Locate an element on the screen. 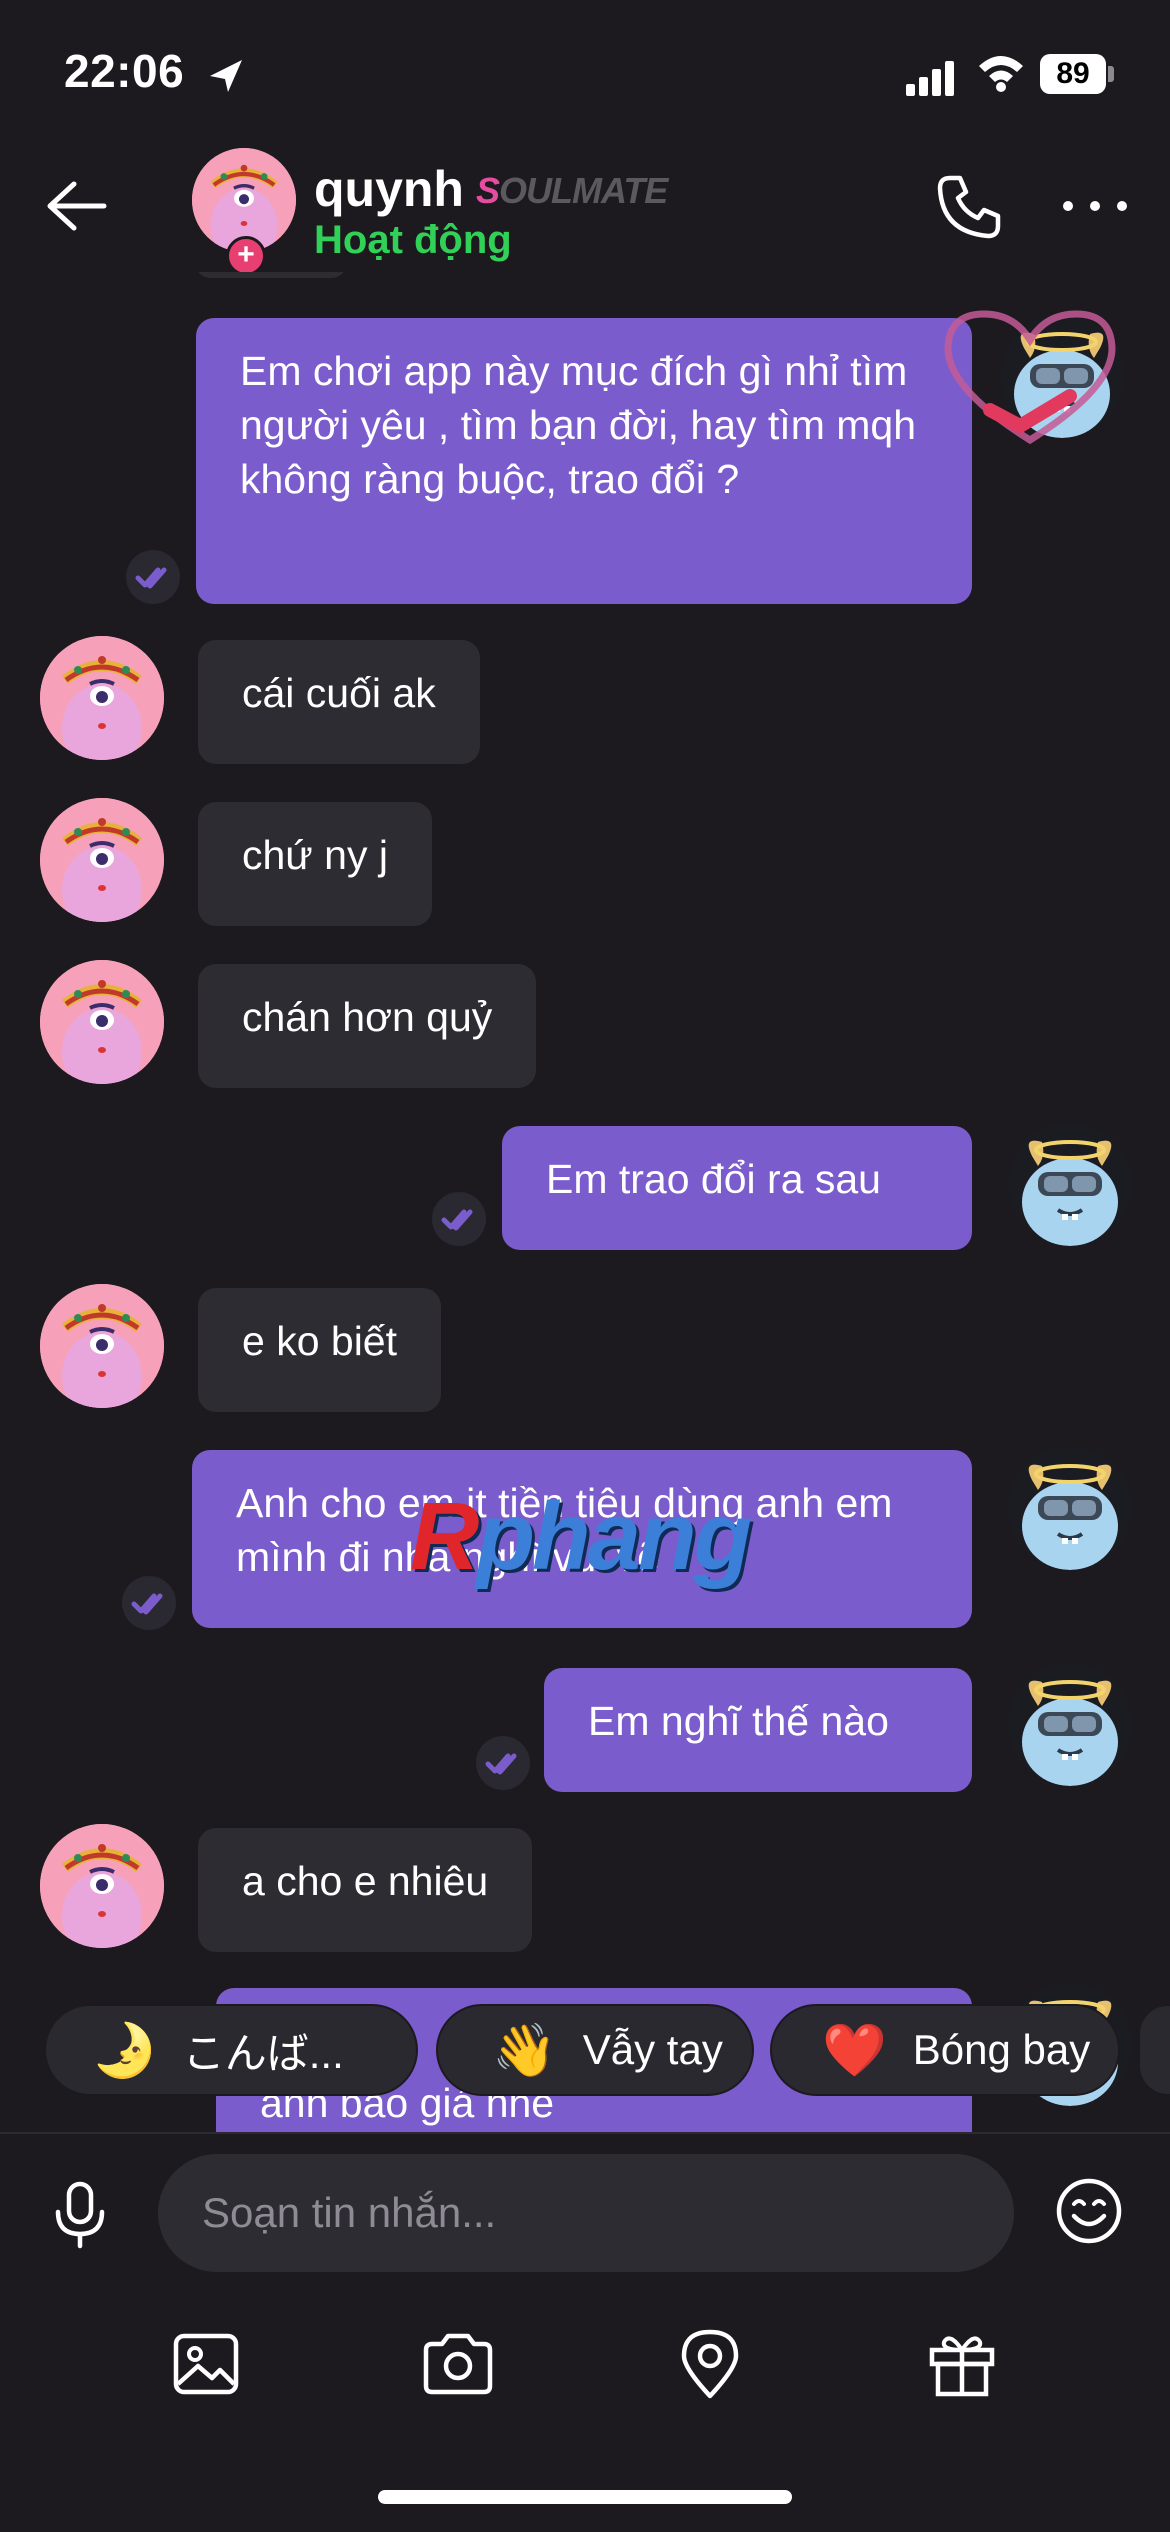 The width and height of the screenshot is (1170, 2532). incoming-message: cái cuối ak is located at coordinates (339, 702).